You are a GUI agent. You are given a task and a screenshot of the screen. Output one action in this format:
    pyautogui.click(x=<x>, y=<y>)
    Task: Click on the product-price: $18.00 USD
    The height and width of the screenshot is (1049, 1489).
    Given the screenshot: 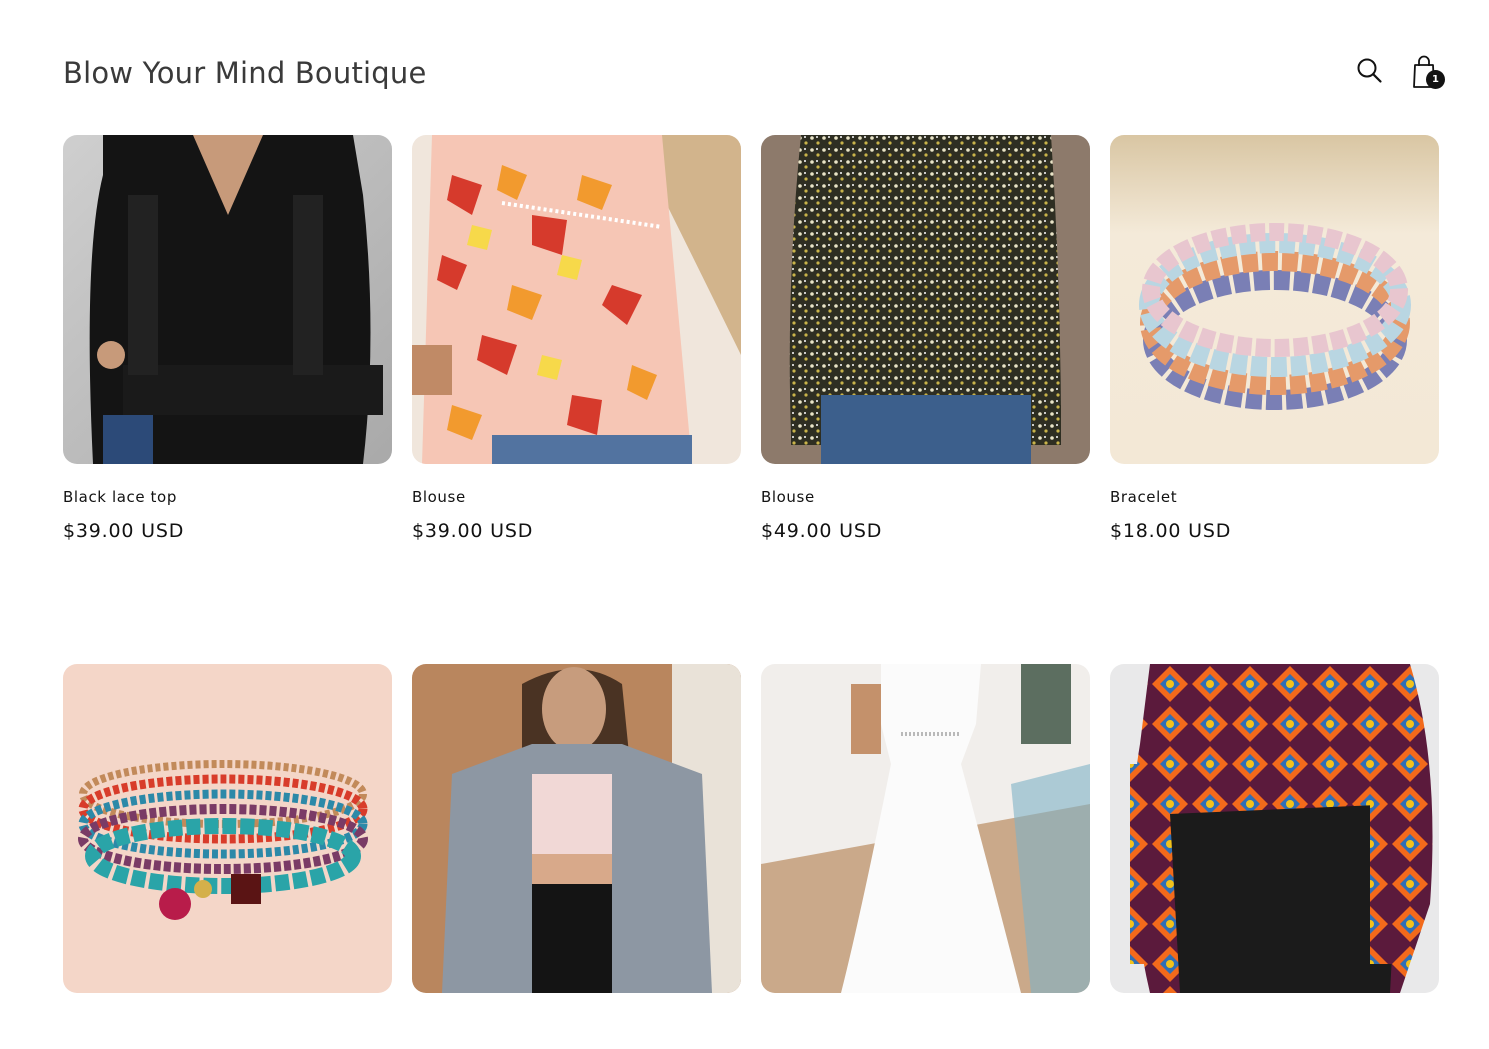 What is the action you would take?
    pyautogui.click(x=1171, y=531)
    